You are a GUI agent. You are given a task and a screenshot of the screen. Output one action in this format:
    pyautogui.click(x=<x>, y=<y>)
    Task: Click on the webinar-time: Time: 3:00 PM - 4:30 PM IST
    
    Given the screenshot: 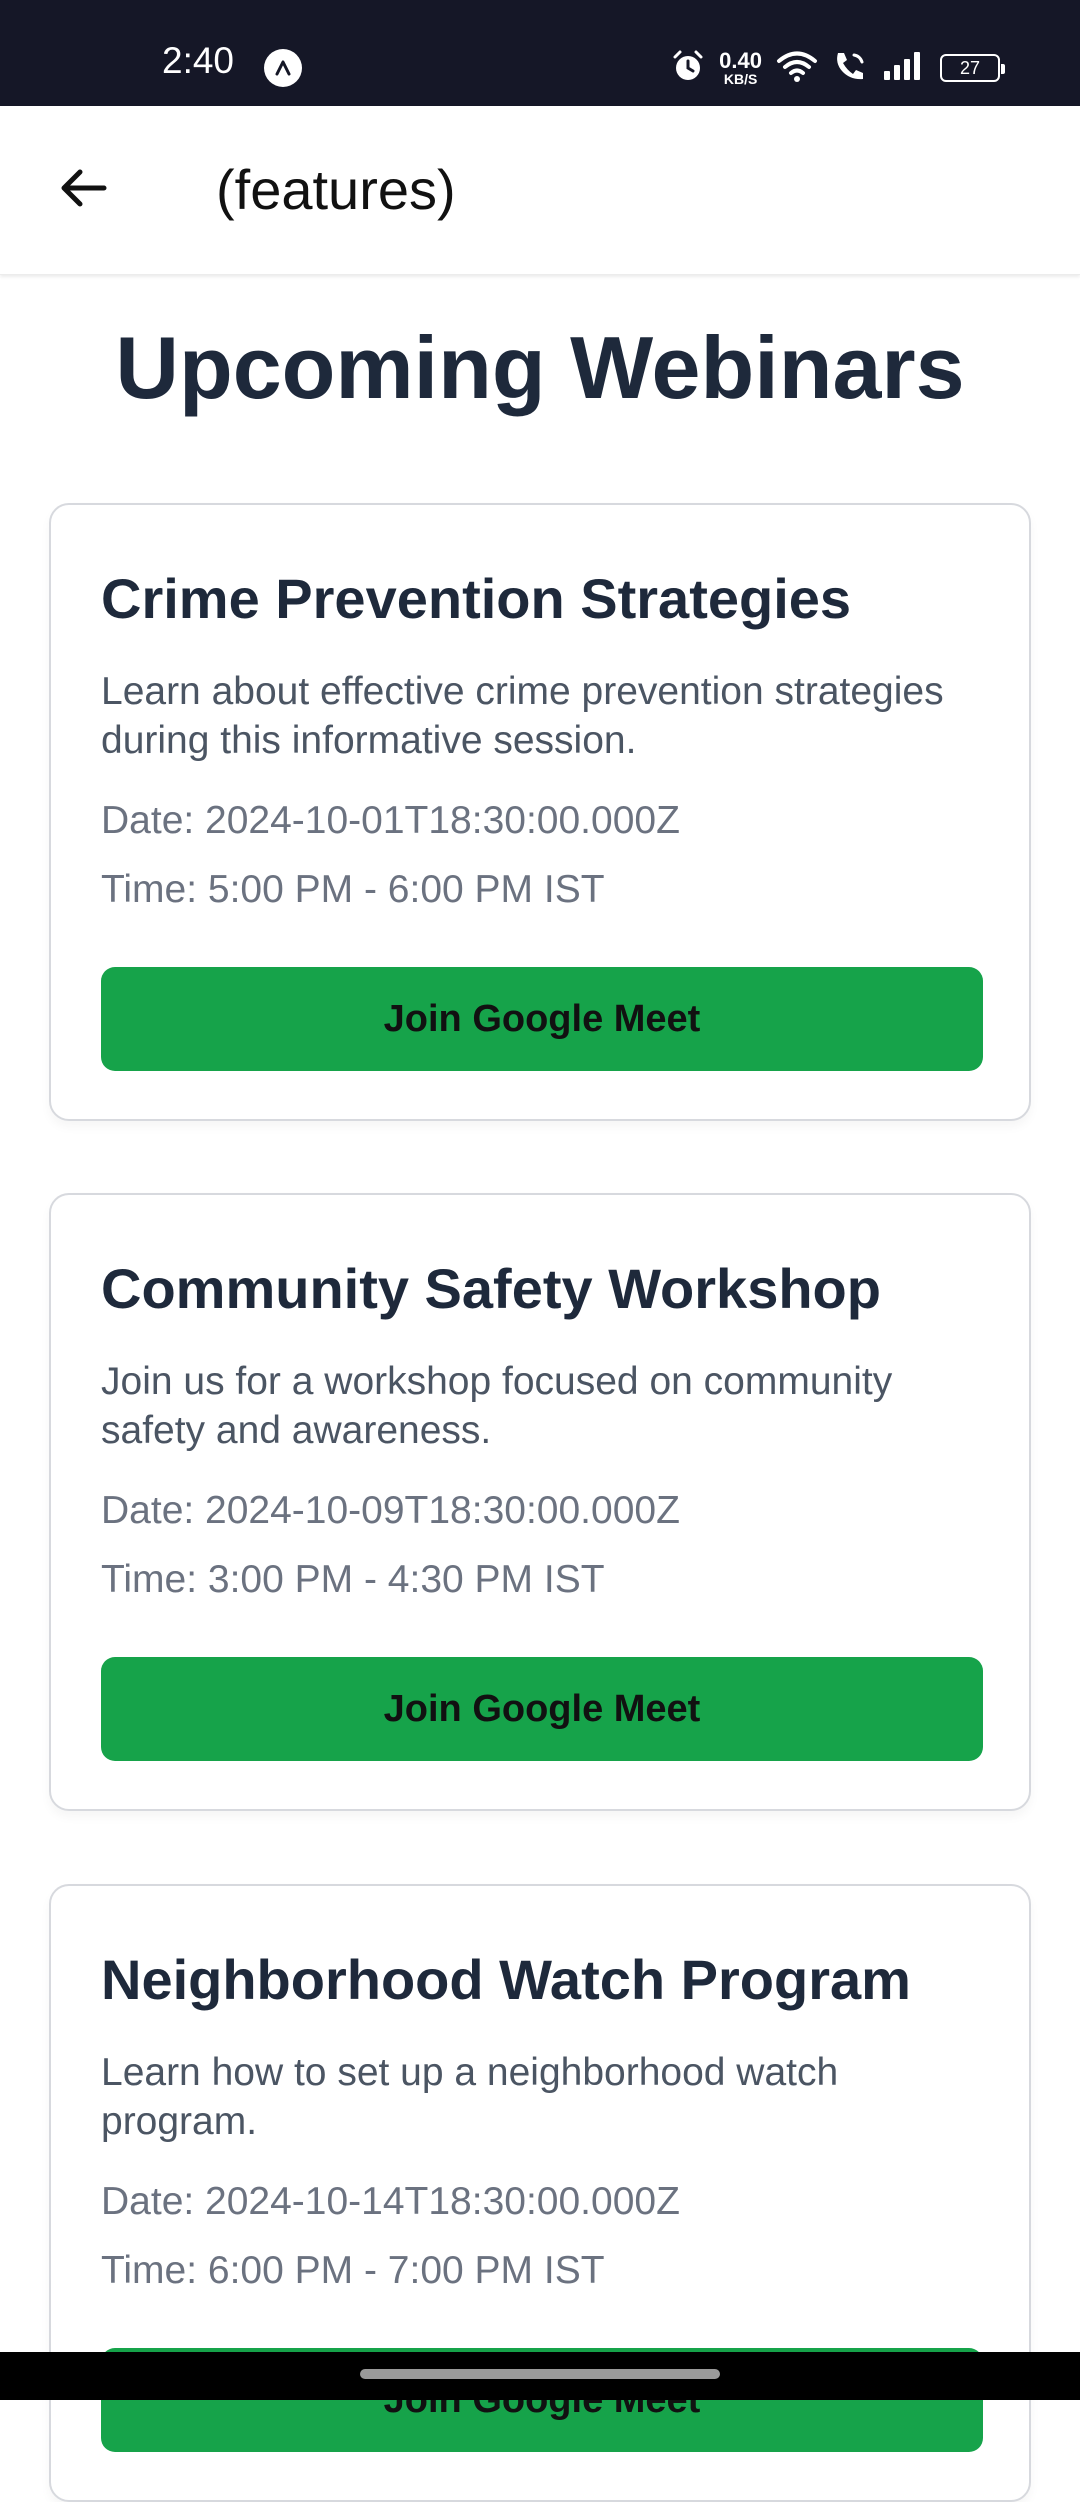 What is the action you would take?
    pyautogui.click(x=353, y=1579)
    